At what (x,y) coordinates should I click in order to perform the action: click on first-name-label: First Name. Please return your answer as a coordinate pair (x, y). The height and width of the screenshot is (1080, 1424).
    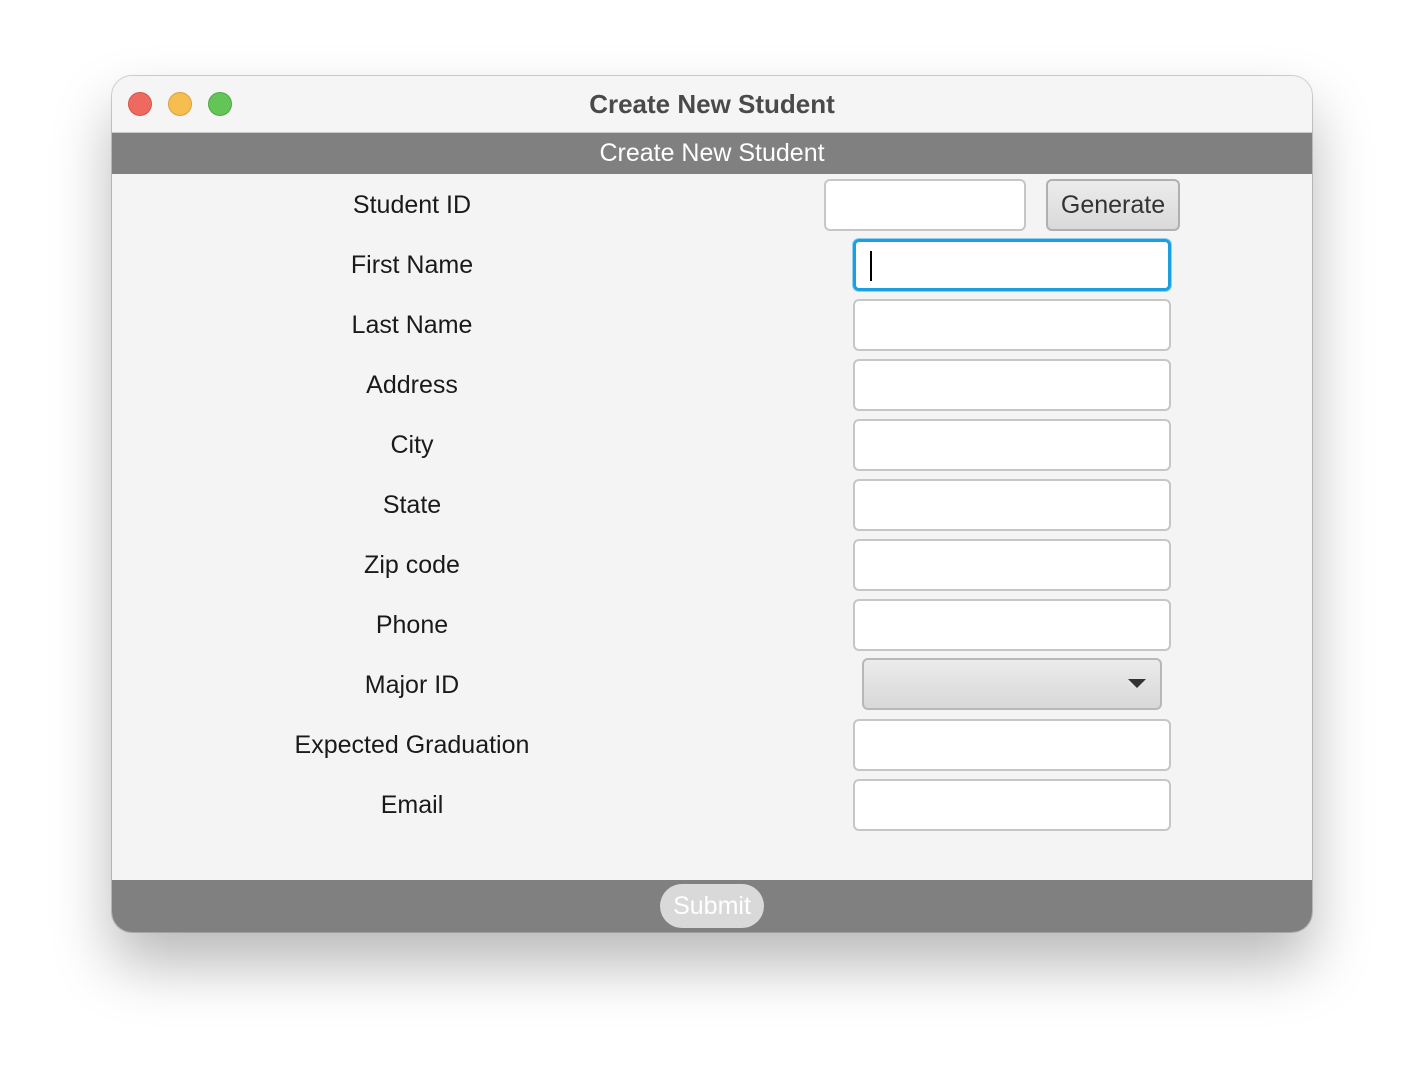
    Looking at the image, I should click on (412, 265).